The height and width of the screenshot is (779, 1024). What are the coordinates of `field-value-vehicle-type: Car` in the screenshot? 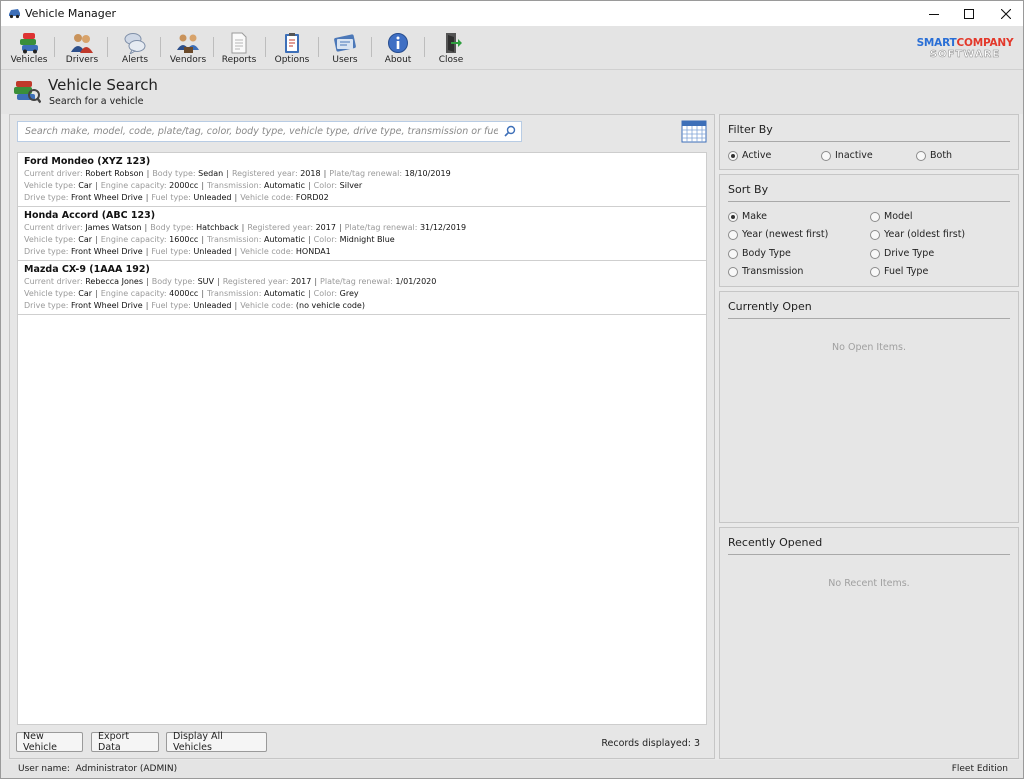 It's located at (85, 293).